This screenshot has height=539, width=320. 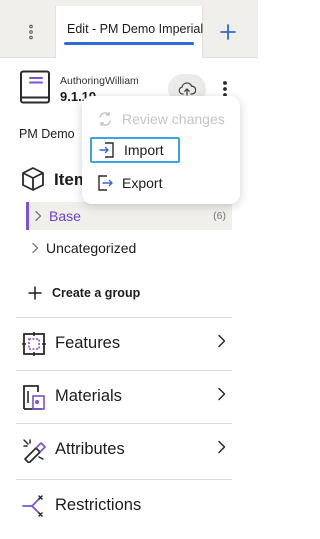 I want to click on vertical-dots-icon, so click(x=31, y=32).